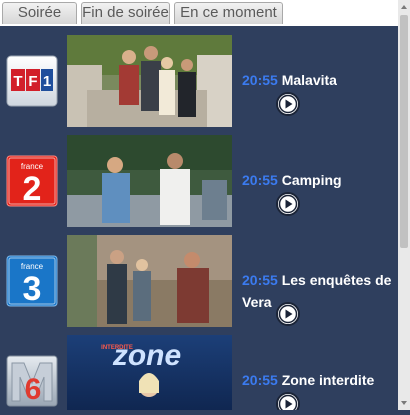  Describe the element at coordinates (47, 81) in the screenshot. I see `svg-text: 1` at that location.